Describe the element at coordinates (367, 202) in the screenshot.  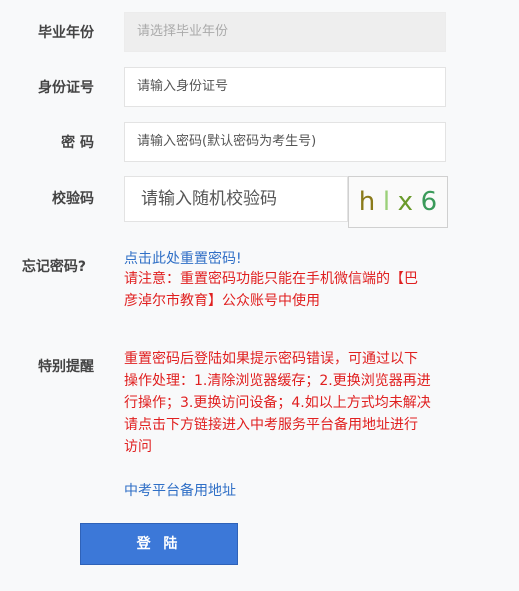
I see `captcha-char: h` at that location.